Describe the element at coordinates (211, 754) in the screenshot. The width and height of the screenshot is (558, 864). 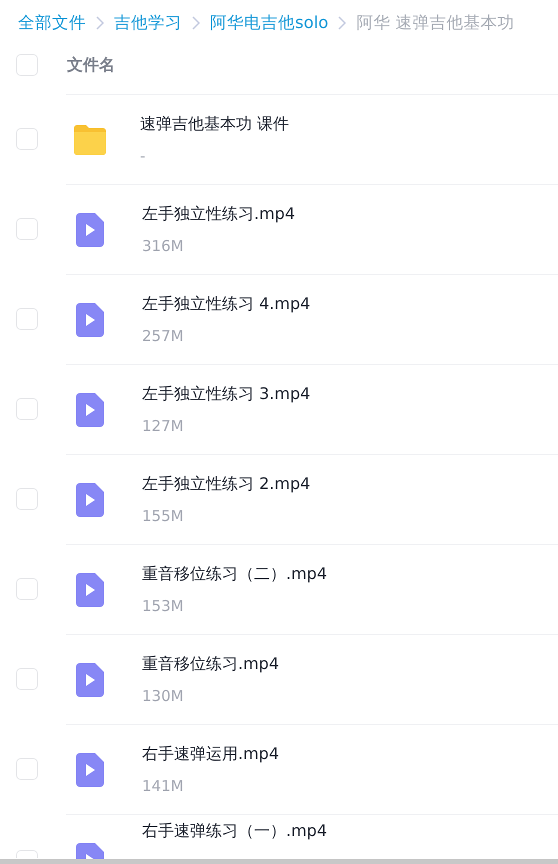
I see `file-name: 右手速弹运用.mp4` at that location.